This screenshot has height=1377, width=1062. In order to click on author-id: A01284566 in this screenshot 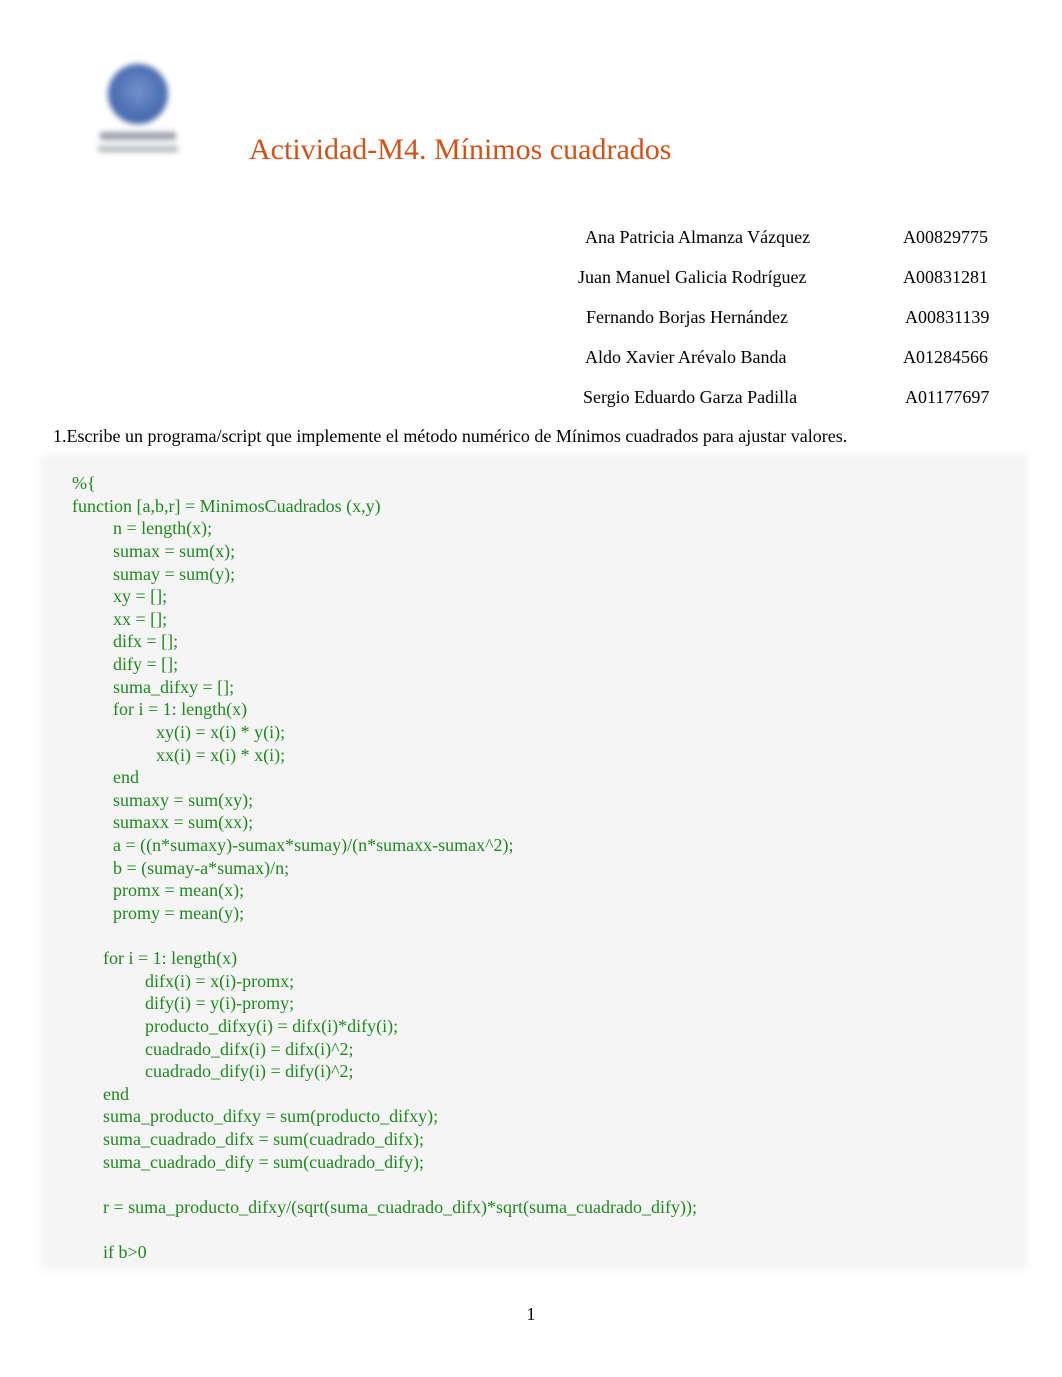, I will do `click(945, 357)`.